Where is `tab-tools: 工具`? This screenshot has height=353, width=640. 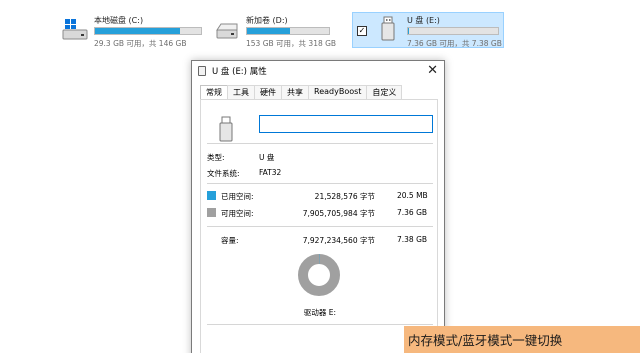 tab-tools: 工具 is located at coordinates (241, 92).